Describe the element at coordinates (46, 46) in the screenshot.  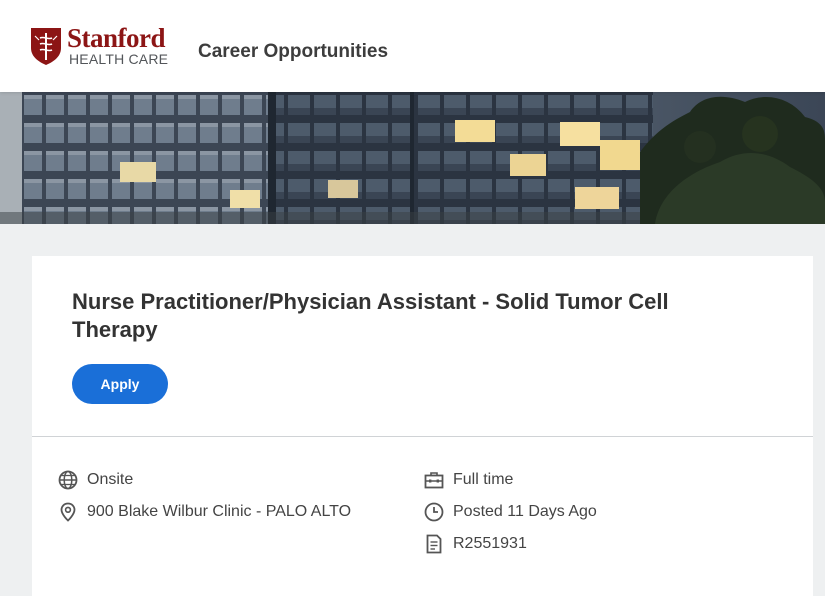
I see `shield-icon` at that location.